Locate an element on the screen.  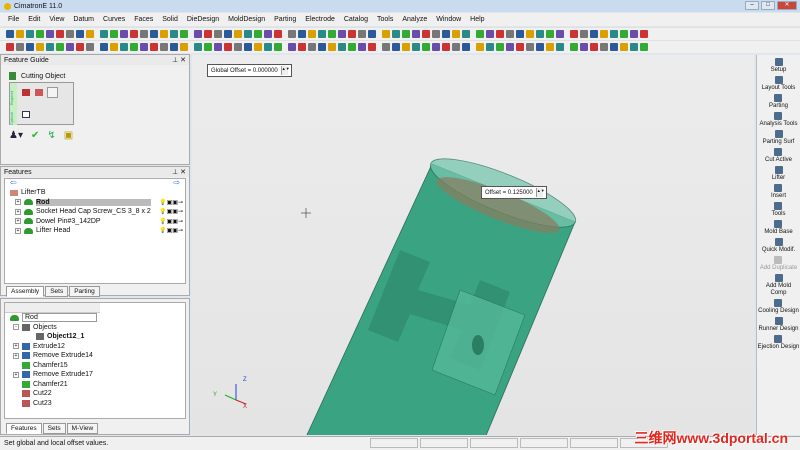
pick-icon is located at coordinates (52, 92).